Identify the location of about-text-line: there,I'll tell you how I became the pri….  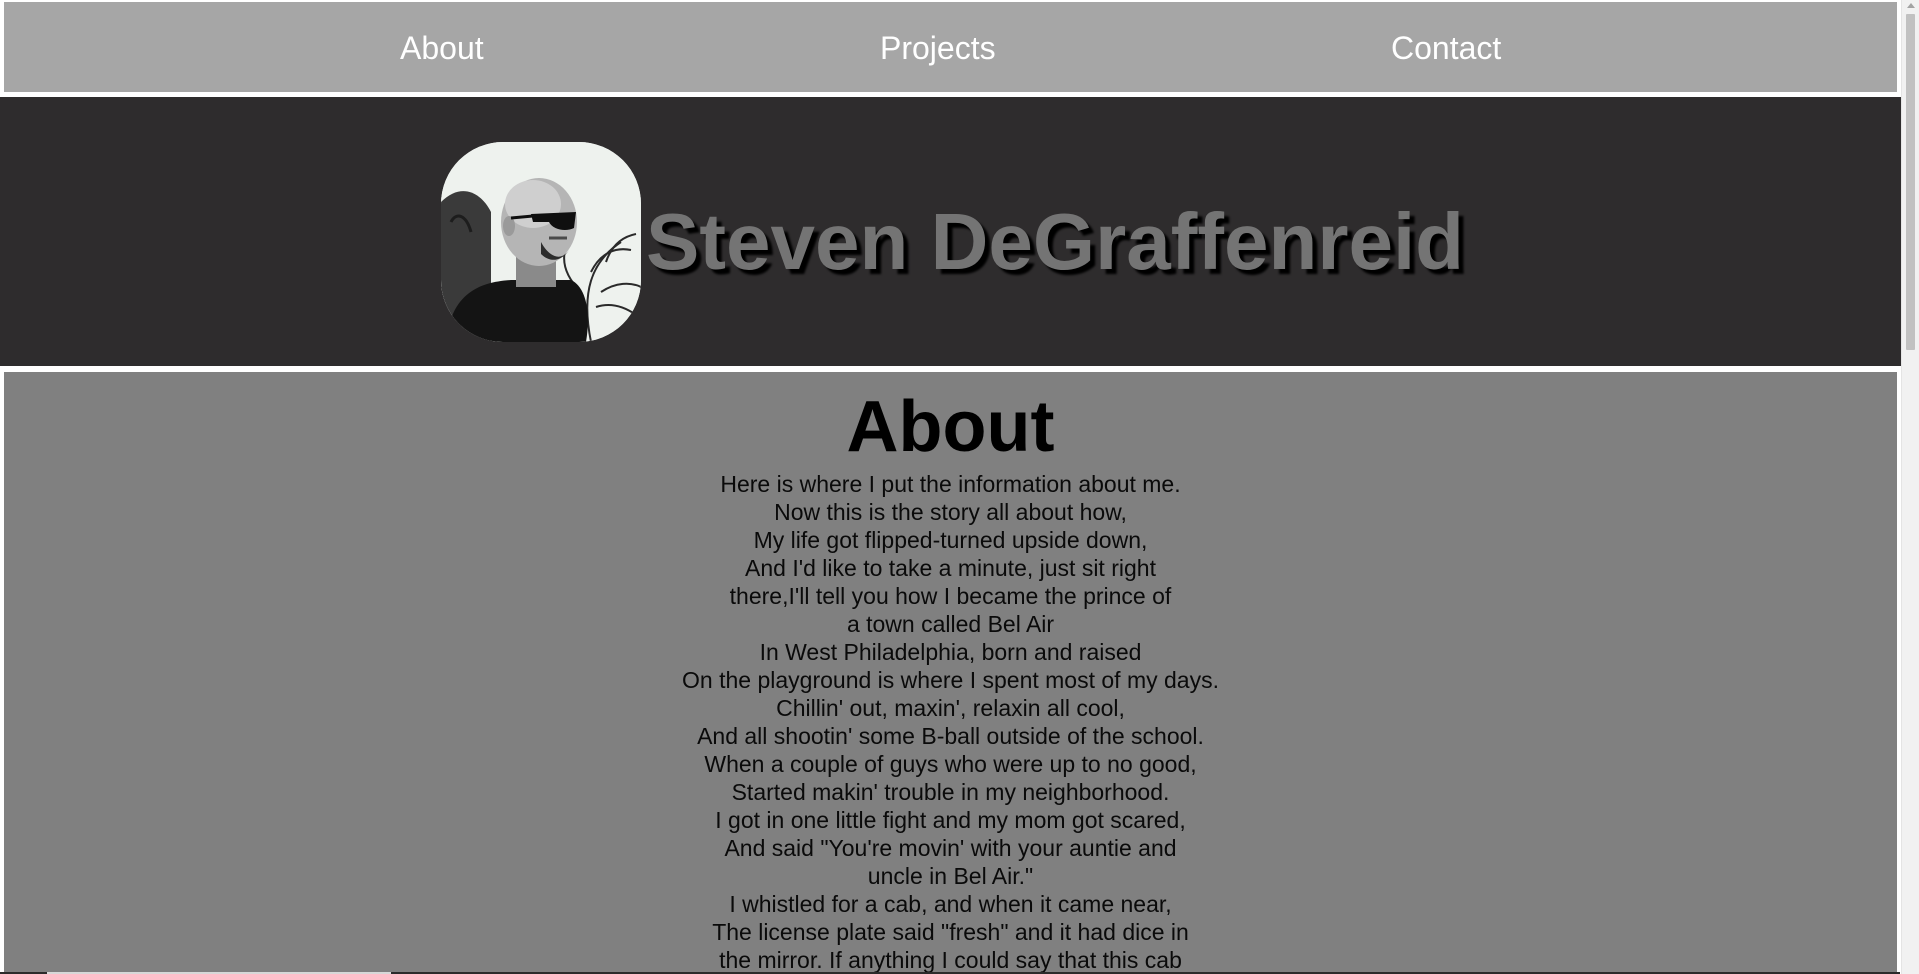
(950, 596).